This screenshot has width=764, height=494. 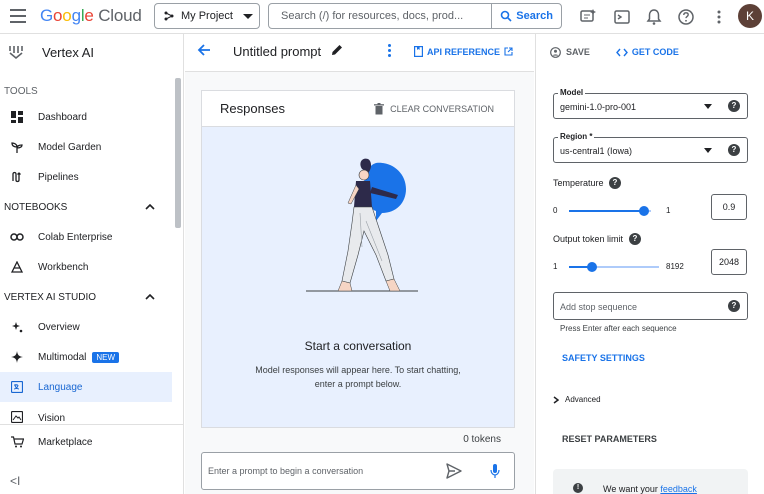 What do you see at coordinates (625, 267) in the screenshot?
I see `token-limit-slider-rest` at bounding box center [625, 267].